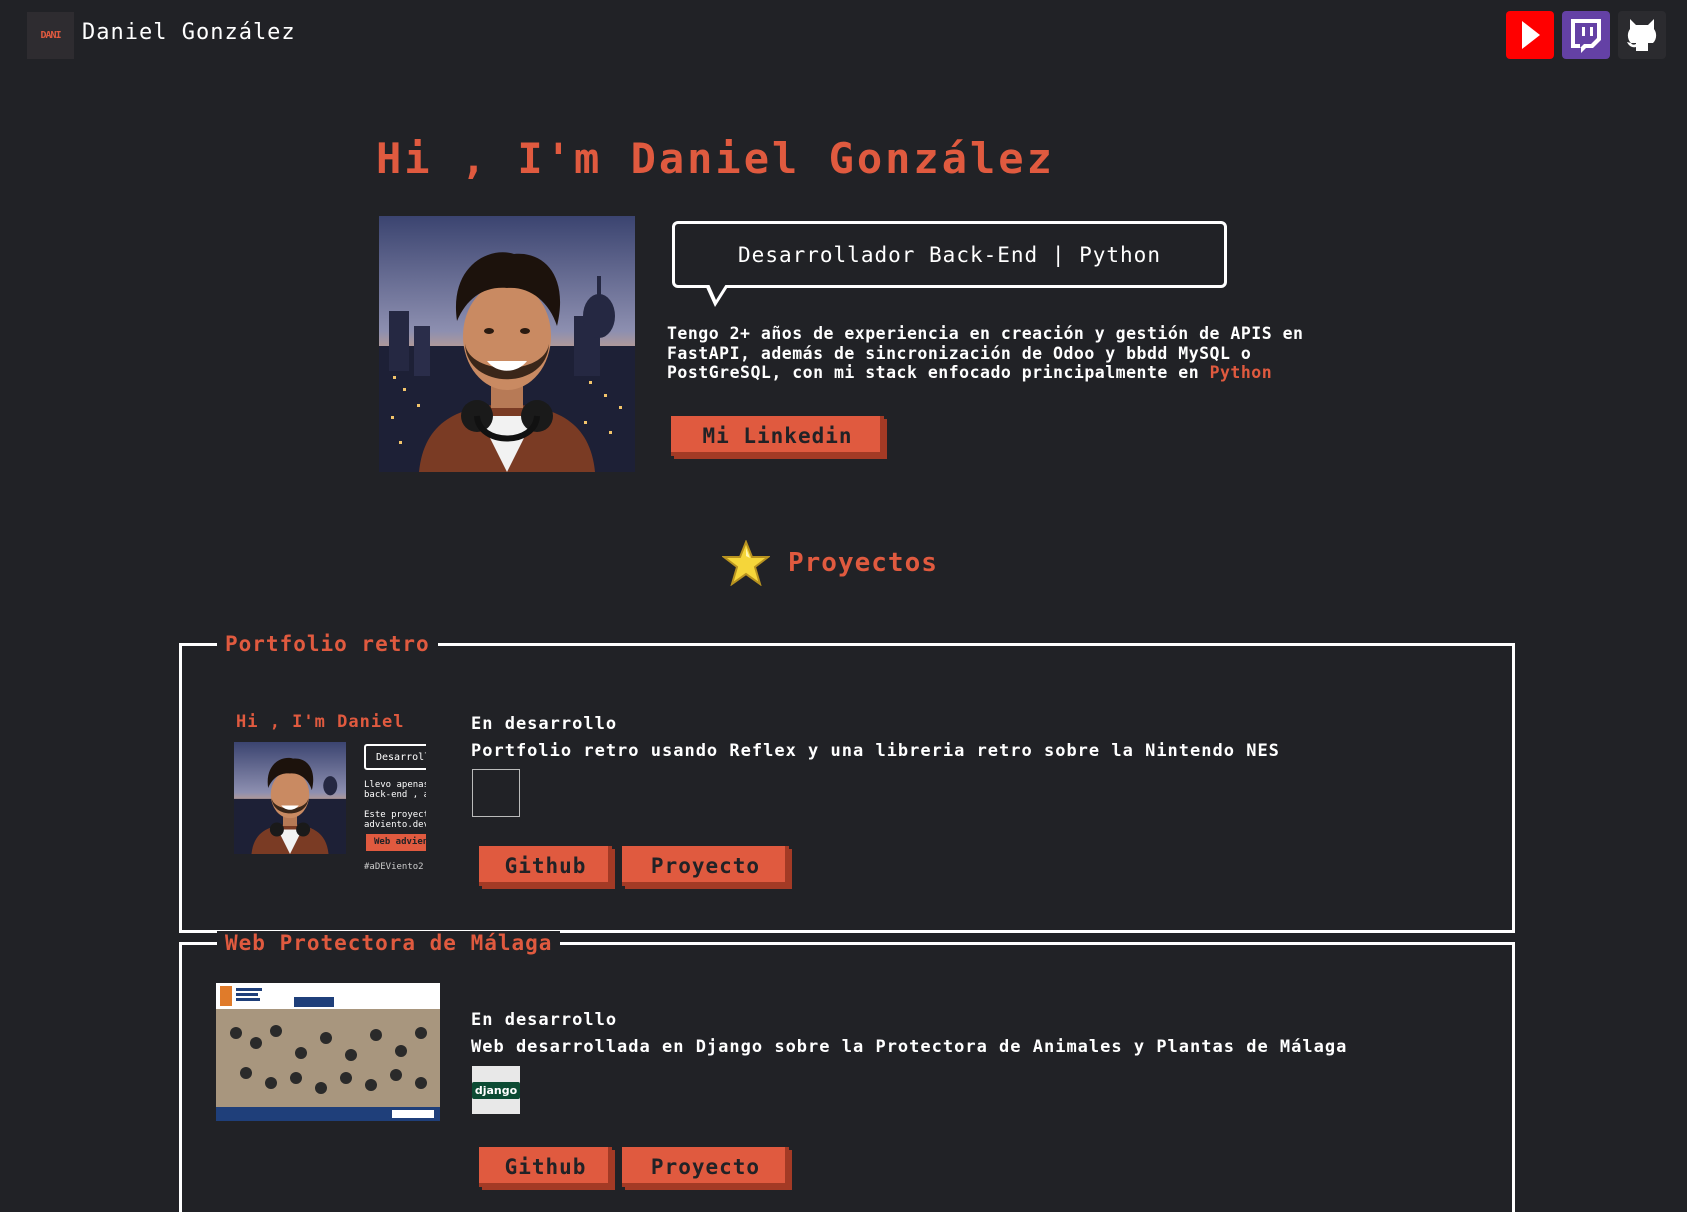 This screenshot has height=1212, width=1687. What do you see at coordinates (863, 563) in the screenshot?
I see `projects-title: Proyectos` at bounding box center [863, 563].